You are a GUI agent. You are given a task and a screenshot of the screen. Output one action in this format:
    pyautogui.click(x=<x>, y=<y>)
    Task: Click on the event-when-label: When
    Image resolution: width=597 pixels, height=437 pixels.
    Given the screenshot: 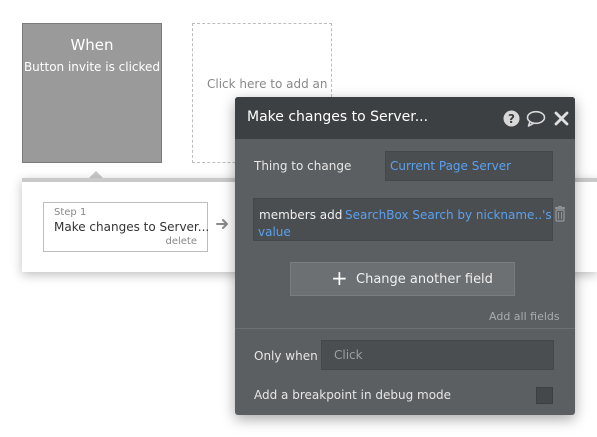 What is the action you would take?
    pyautogui.click(x=92, y=45)
    